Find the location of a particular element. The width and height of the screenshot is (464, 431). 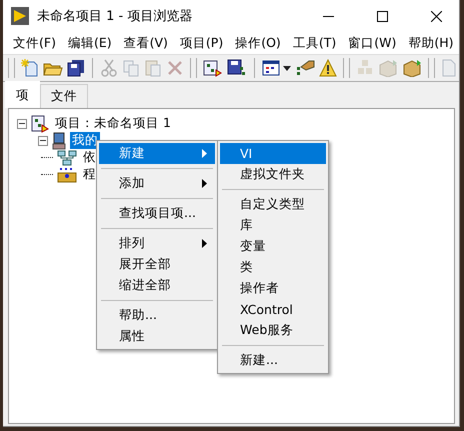

new-file-icon is located at coordinates (30, 68).